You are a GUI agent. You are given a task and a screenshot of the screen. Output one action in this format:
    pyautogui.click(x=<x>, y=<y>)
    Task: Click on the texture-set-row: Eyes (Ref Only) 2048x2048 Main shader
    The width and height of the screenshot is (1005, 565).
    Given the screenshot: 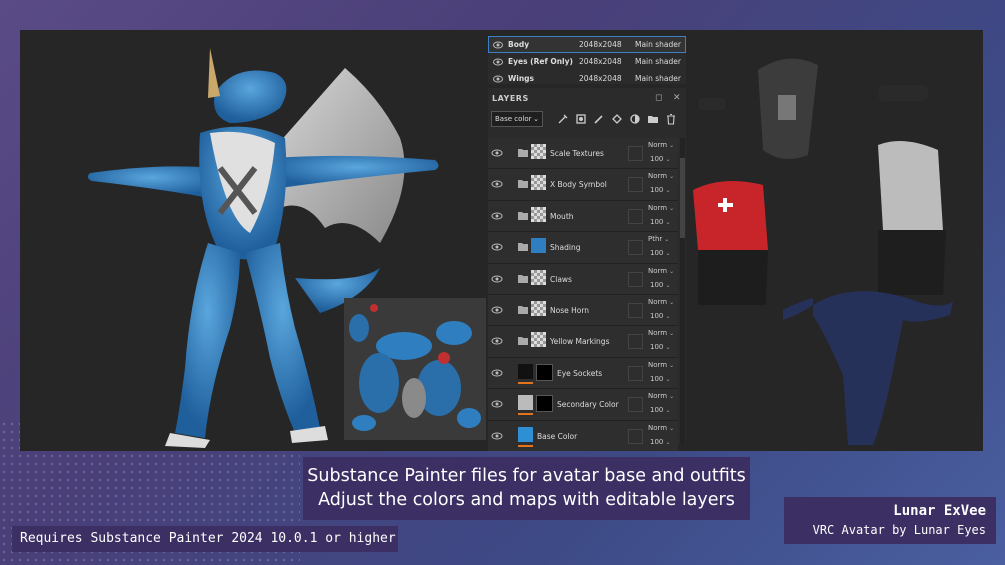 What is the action you would take?
    pyautogui.click(x=587, y=61)
    